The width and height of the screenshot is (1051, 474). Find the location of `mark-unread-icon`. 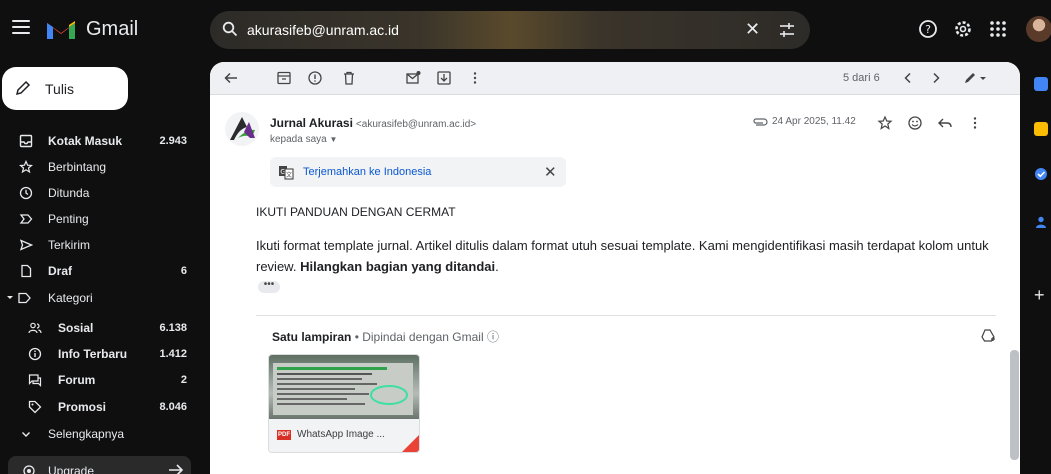

mark-unread-icon is located at coordinates (413, 78).